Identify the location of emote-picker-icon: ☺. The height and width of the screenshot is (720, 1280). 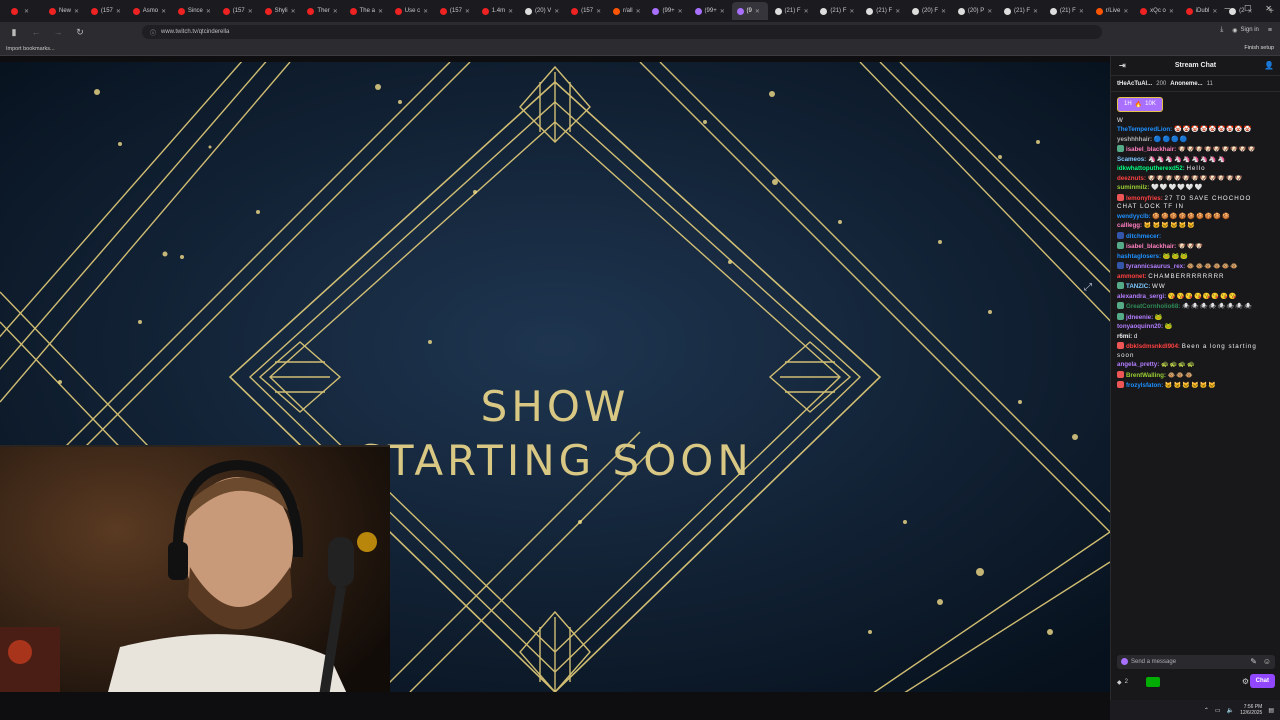
(1267, 661).